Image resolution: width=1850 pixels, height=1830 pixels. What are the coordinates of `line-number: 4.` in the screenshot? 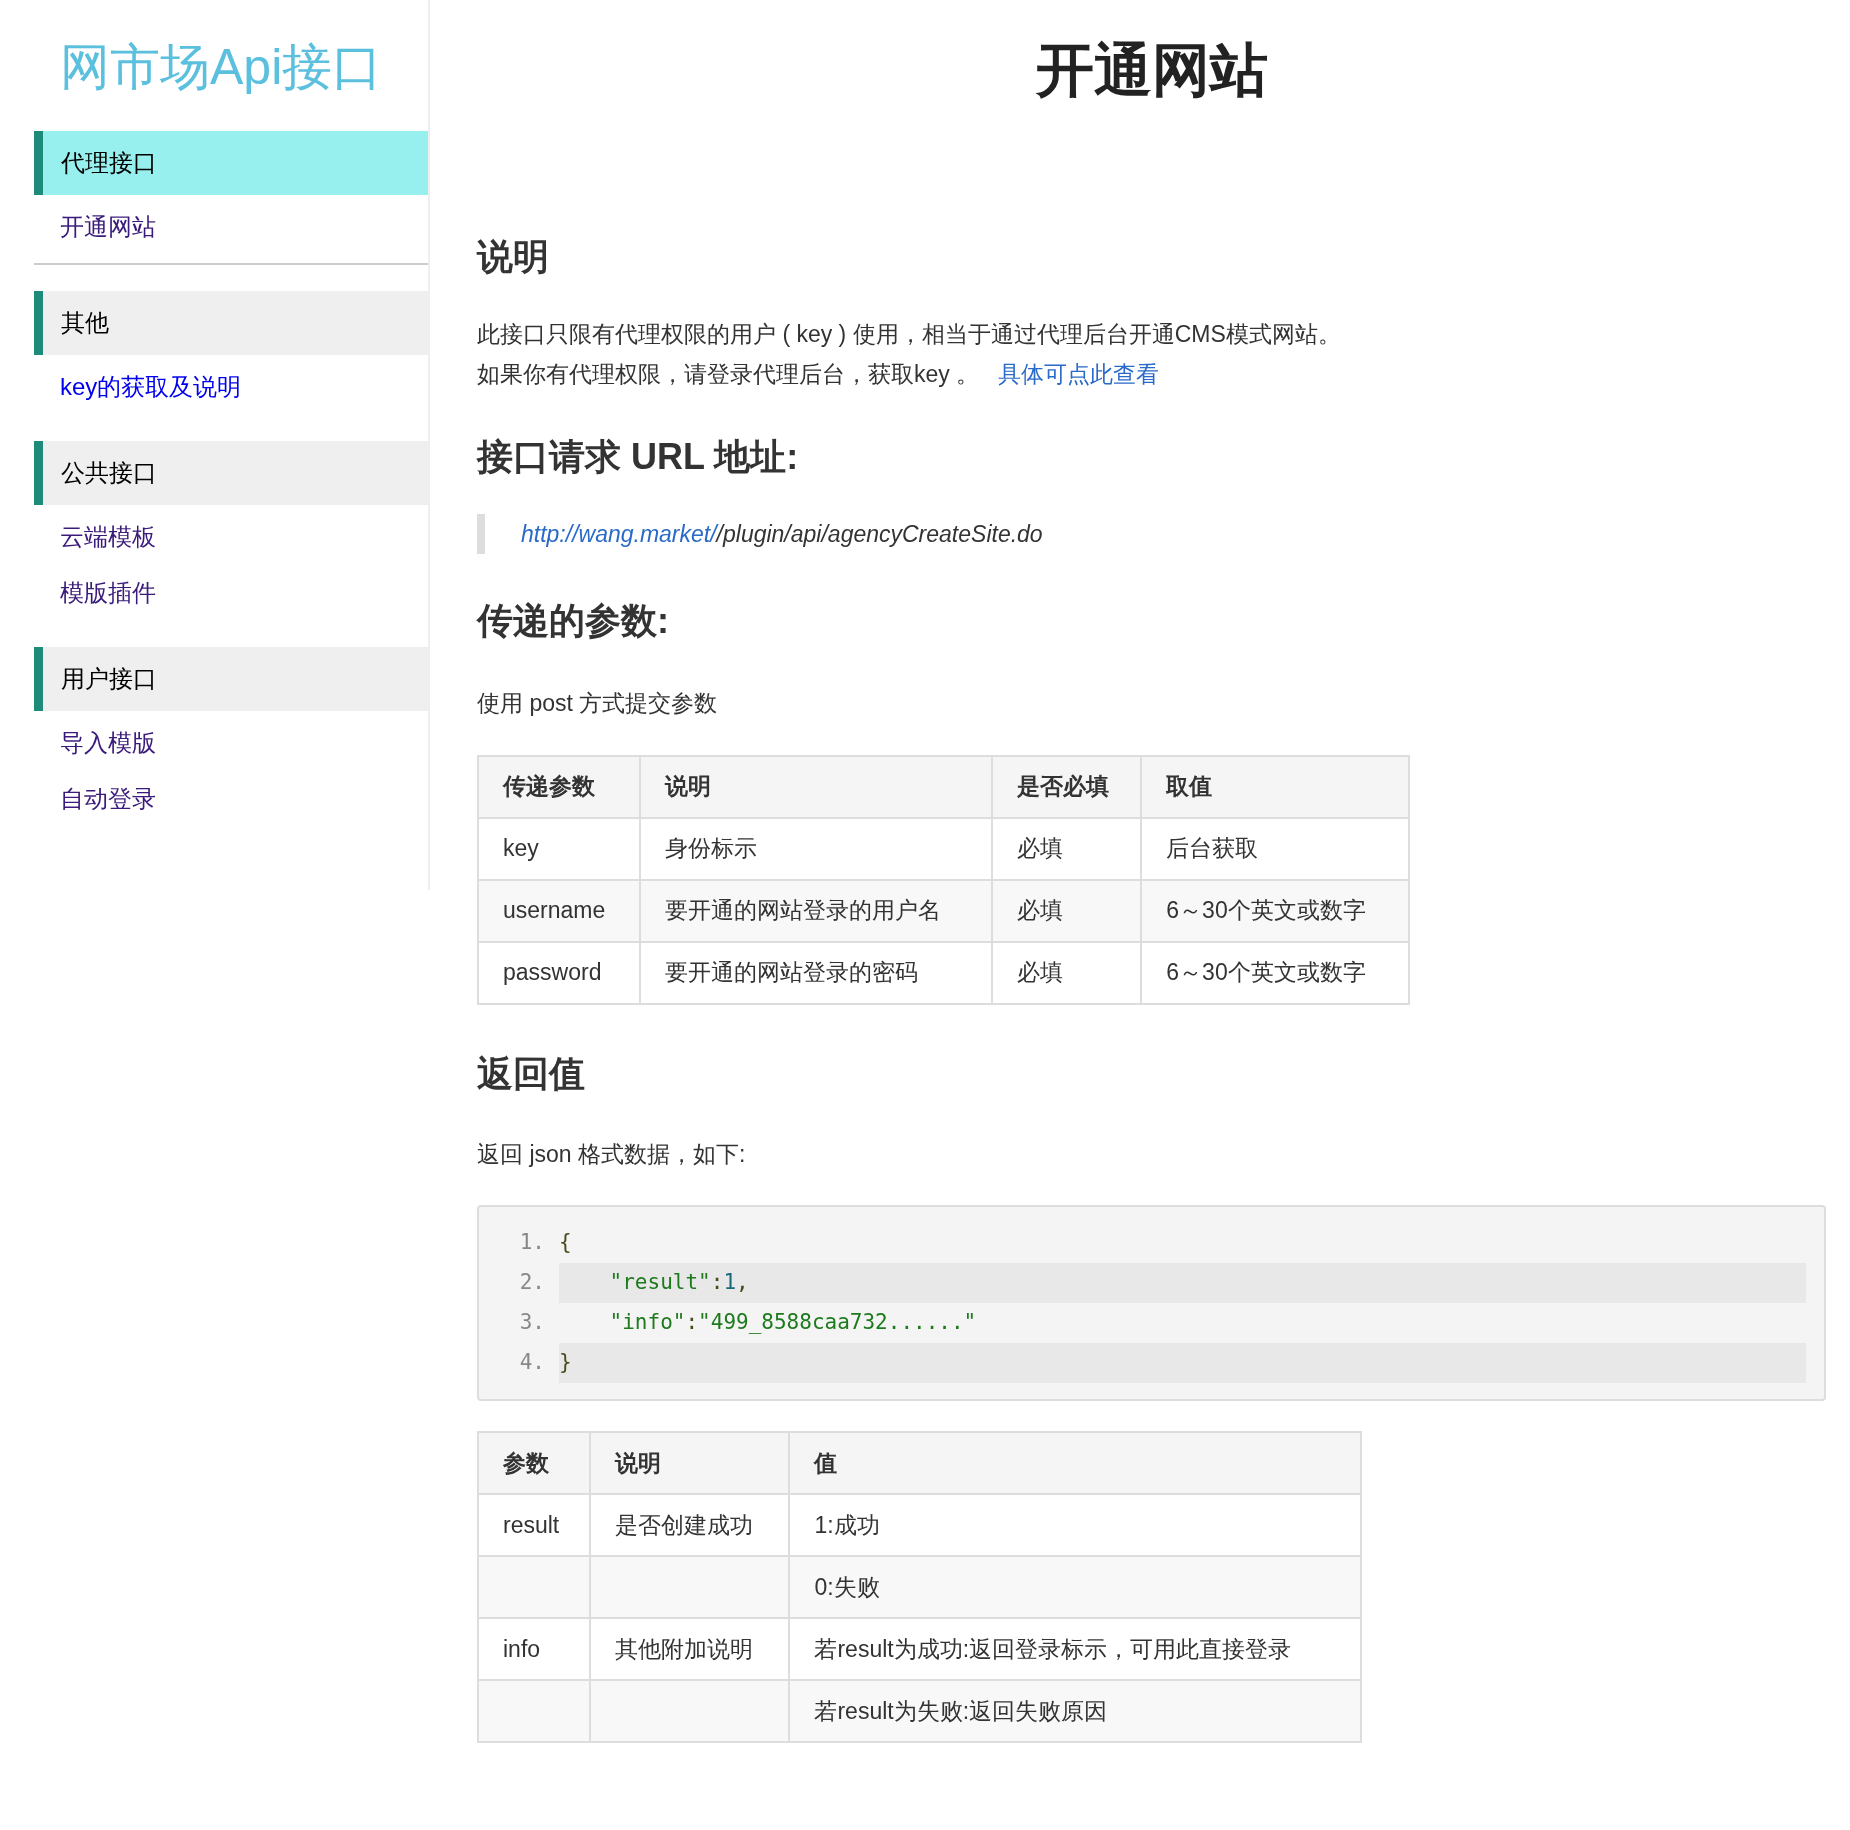 It's located at (532, 1363).